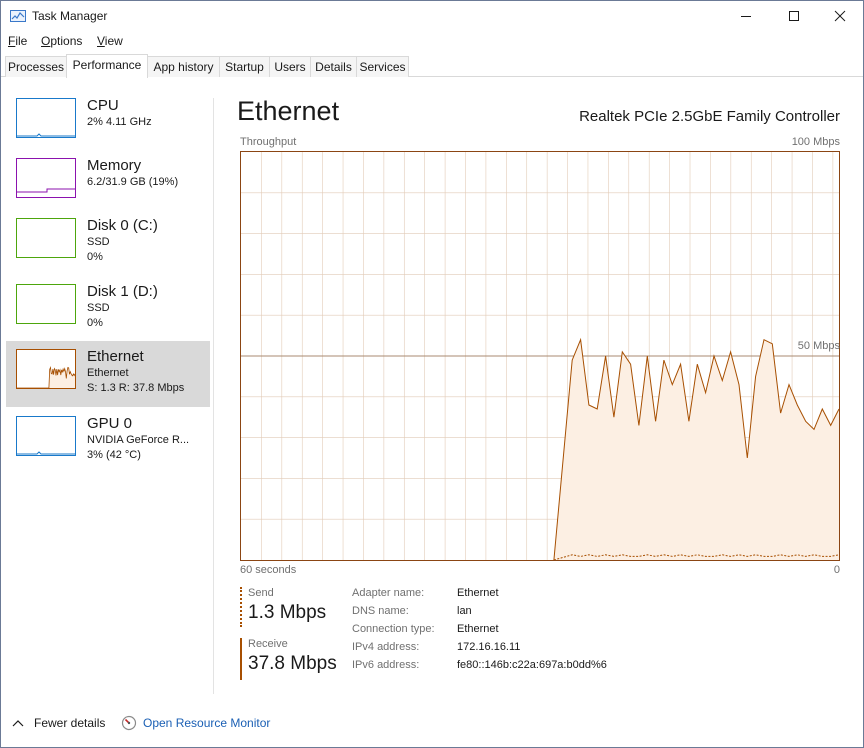 The width and height of the screenshot is (864, 748). I want to click on disk0-thumbnail, so click(46, 238).